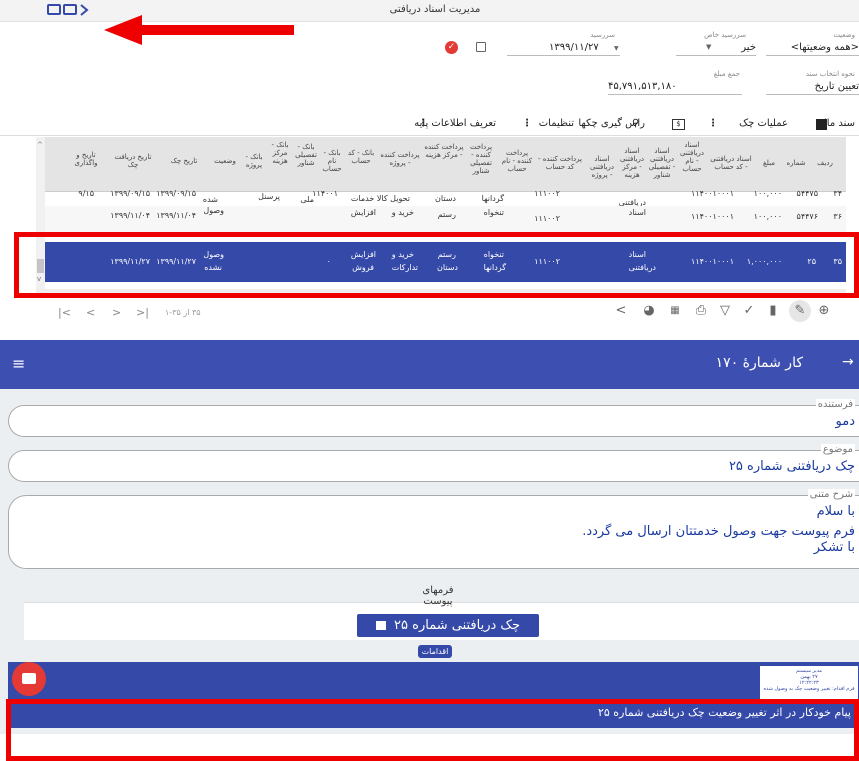 This screenshot has width=859, height=761. I want to click on page-info: ۳۵ از ۳۵-۱, so click(183, 312).